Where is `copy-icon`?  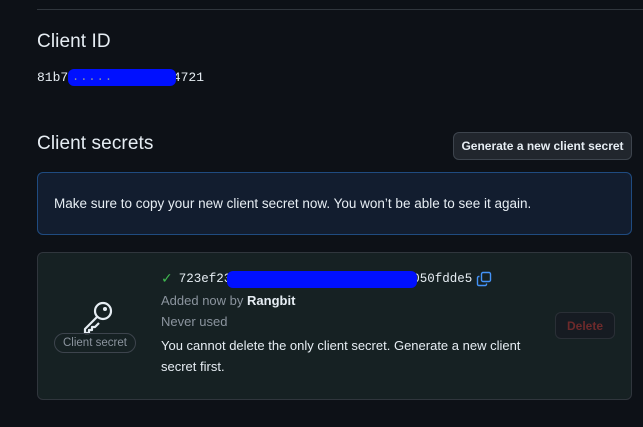
copy-icon is located at coordinates (484, 279).